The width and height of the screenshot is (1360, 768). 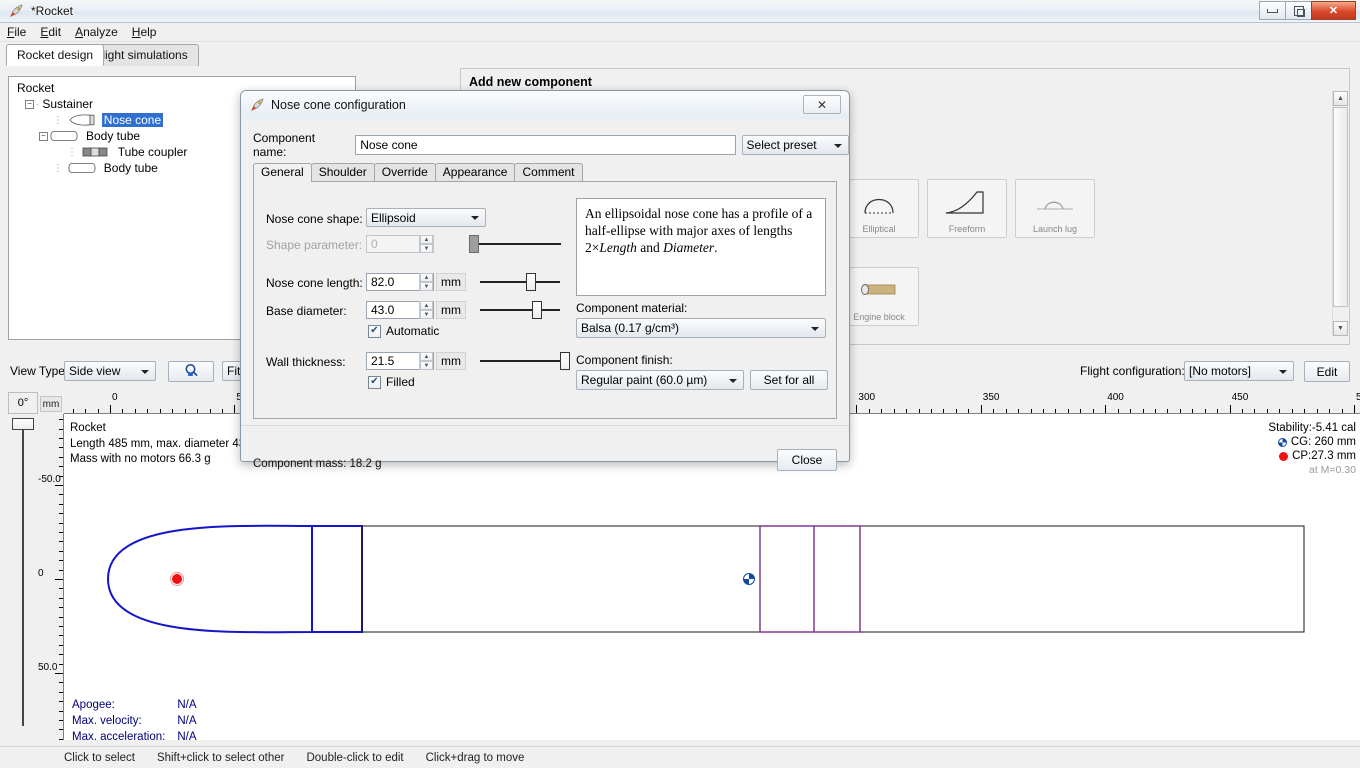 I want to click on menu-edit: Edit, so click(x=50, y=32).